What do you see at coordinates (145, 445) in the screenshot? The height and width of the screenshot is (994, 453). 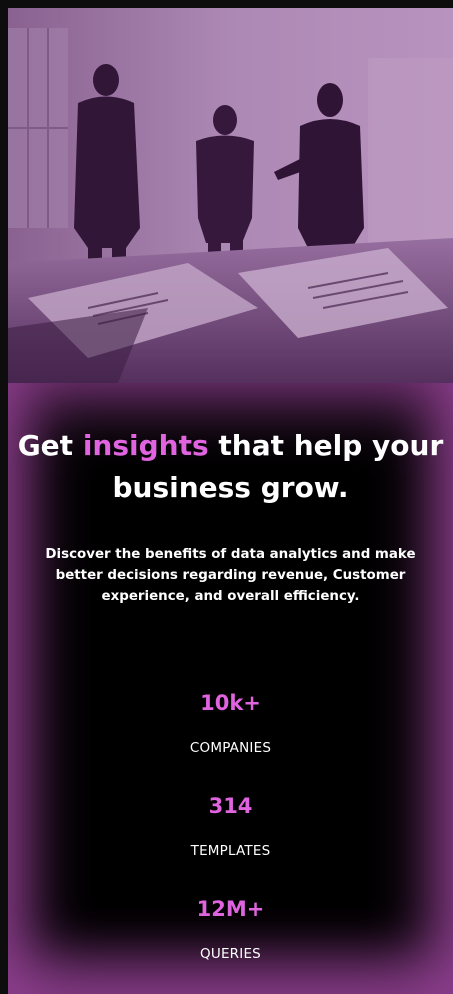 I see `headline-accent: insights` at bounding box center [145, 445].